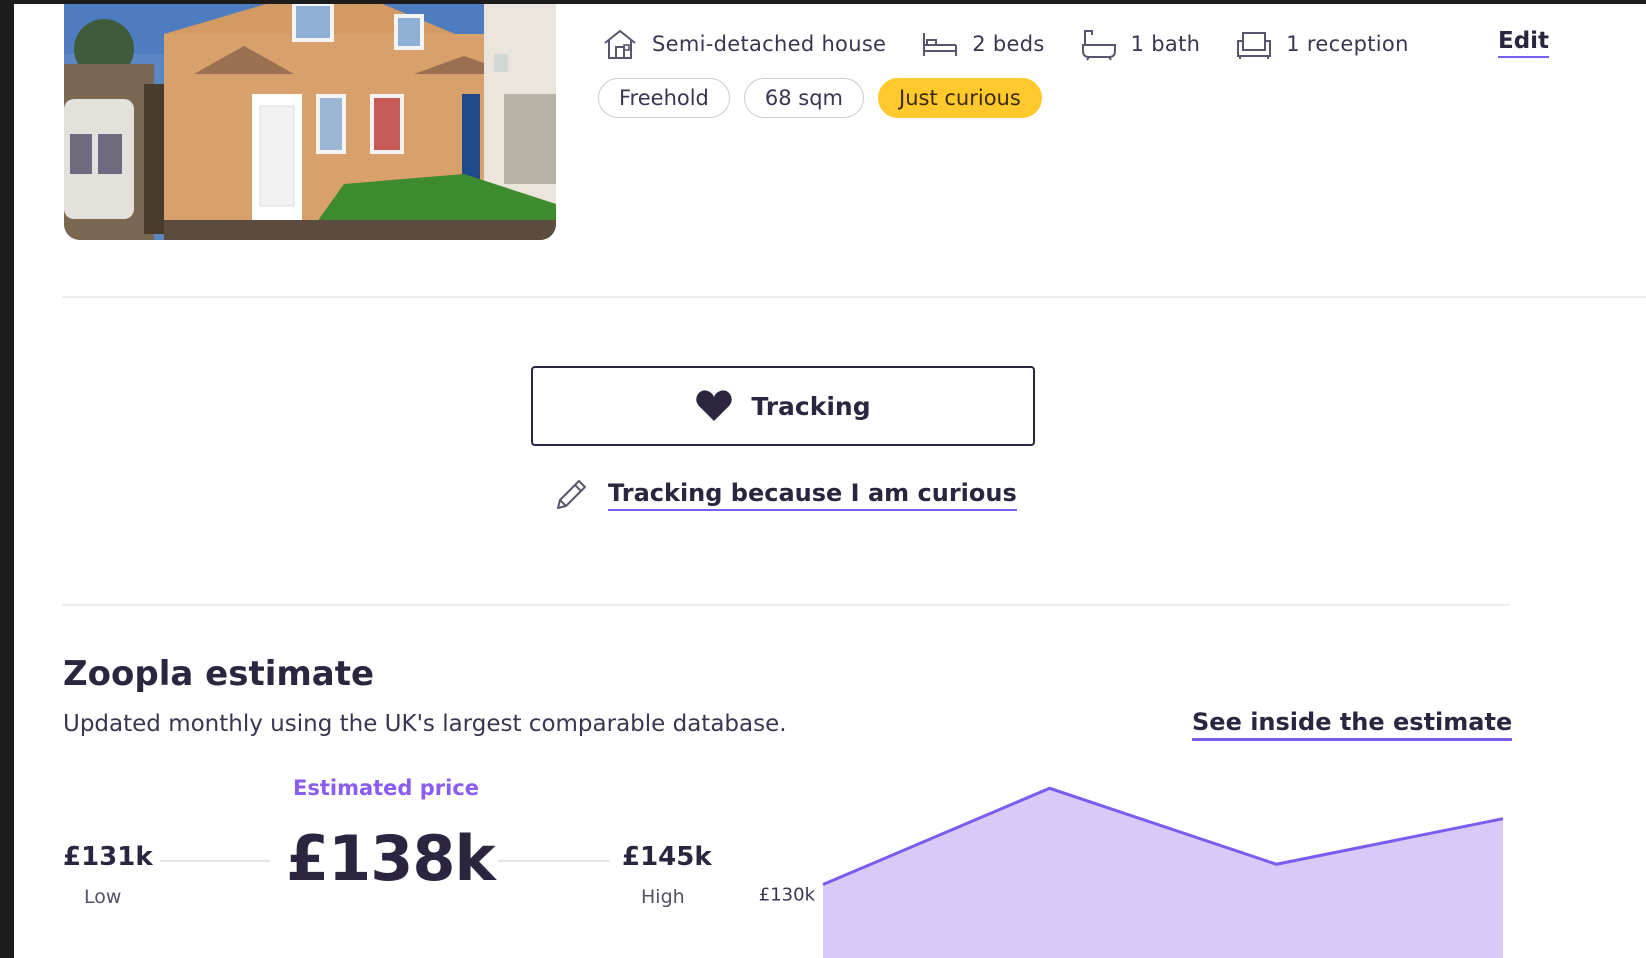 This screenshot has height=958, width=1646. I want to click on range-line-high, so click(554, 861).